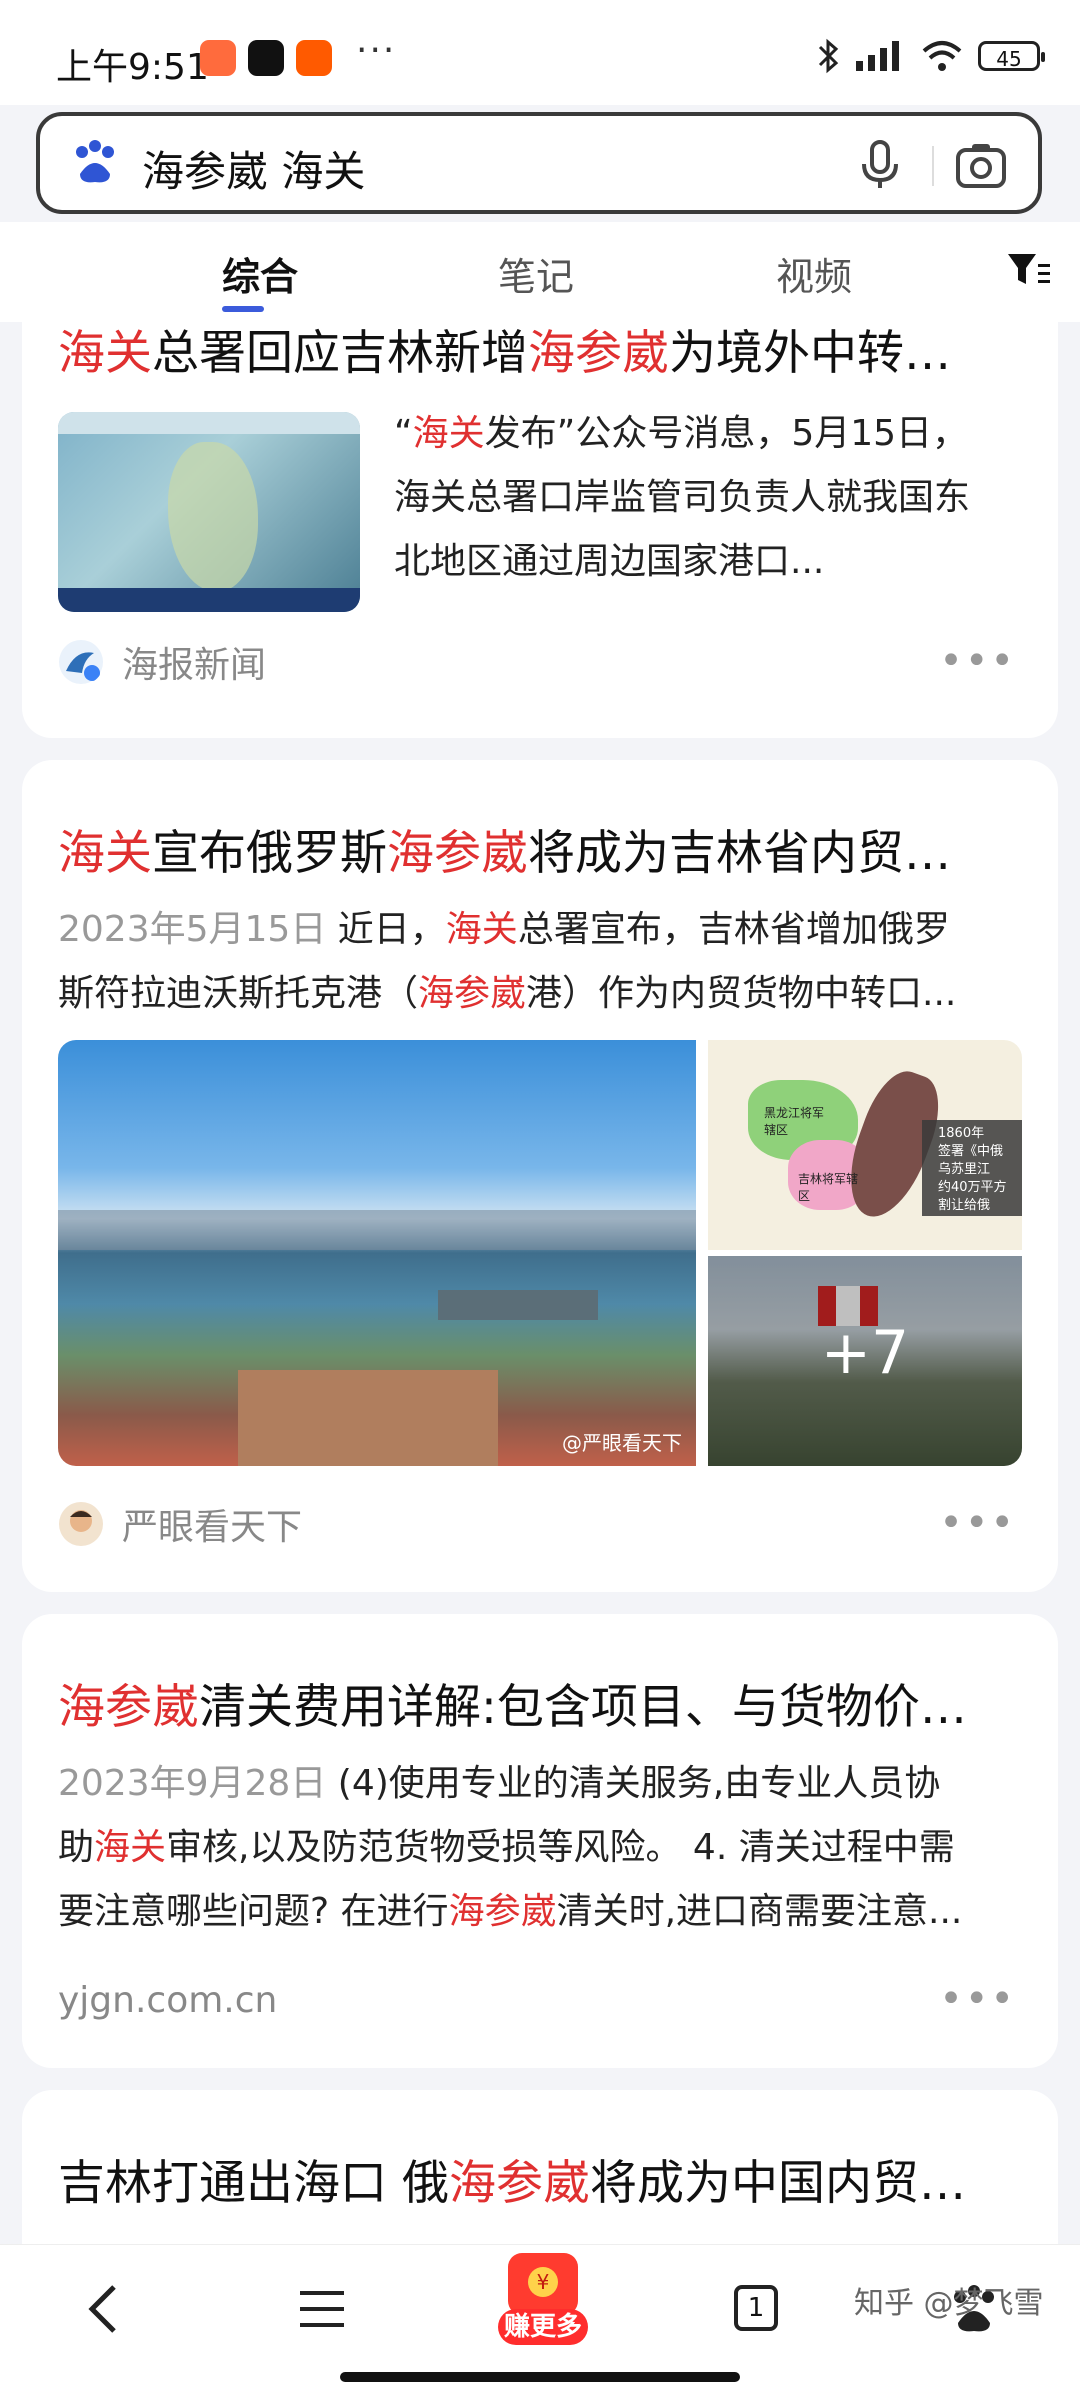 The height and width of the screenshot is (2401, 1080). I want to click on tab-videos: 视频, so click(814, 273).